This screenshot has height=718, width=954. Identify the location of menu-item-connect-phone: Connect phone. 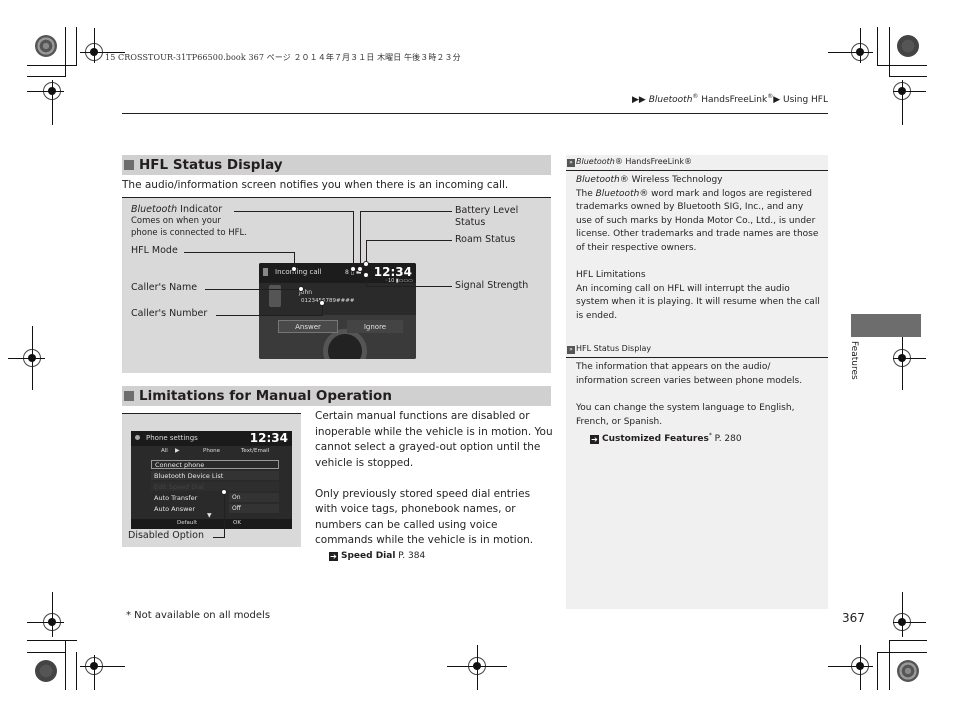
(215, 464).